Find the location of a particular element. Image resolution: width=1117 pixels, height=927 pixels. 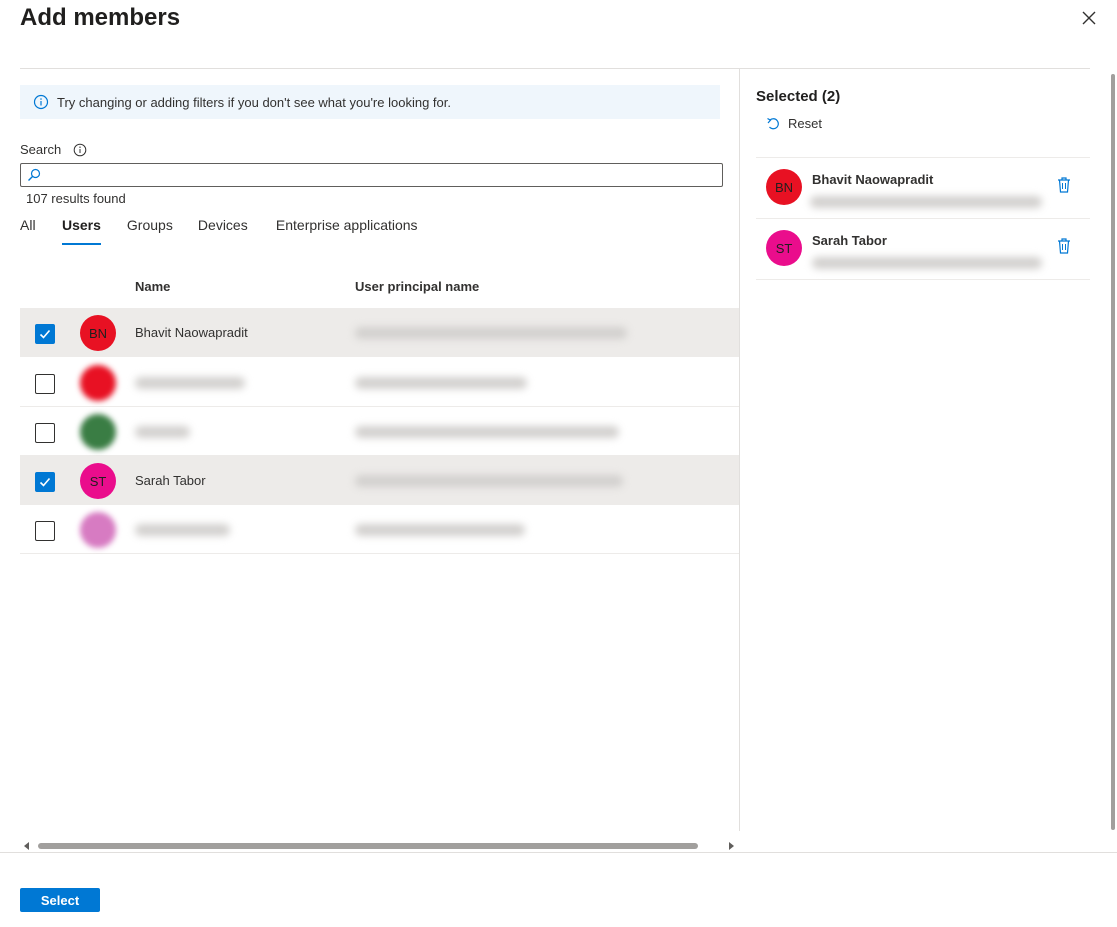

horizontal-scrollbar is located at coordinates (379, 846).